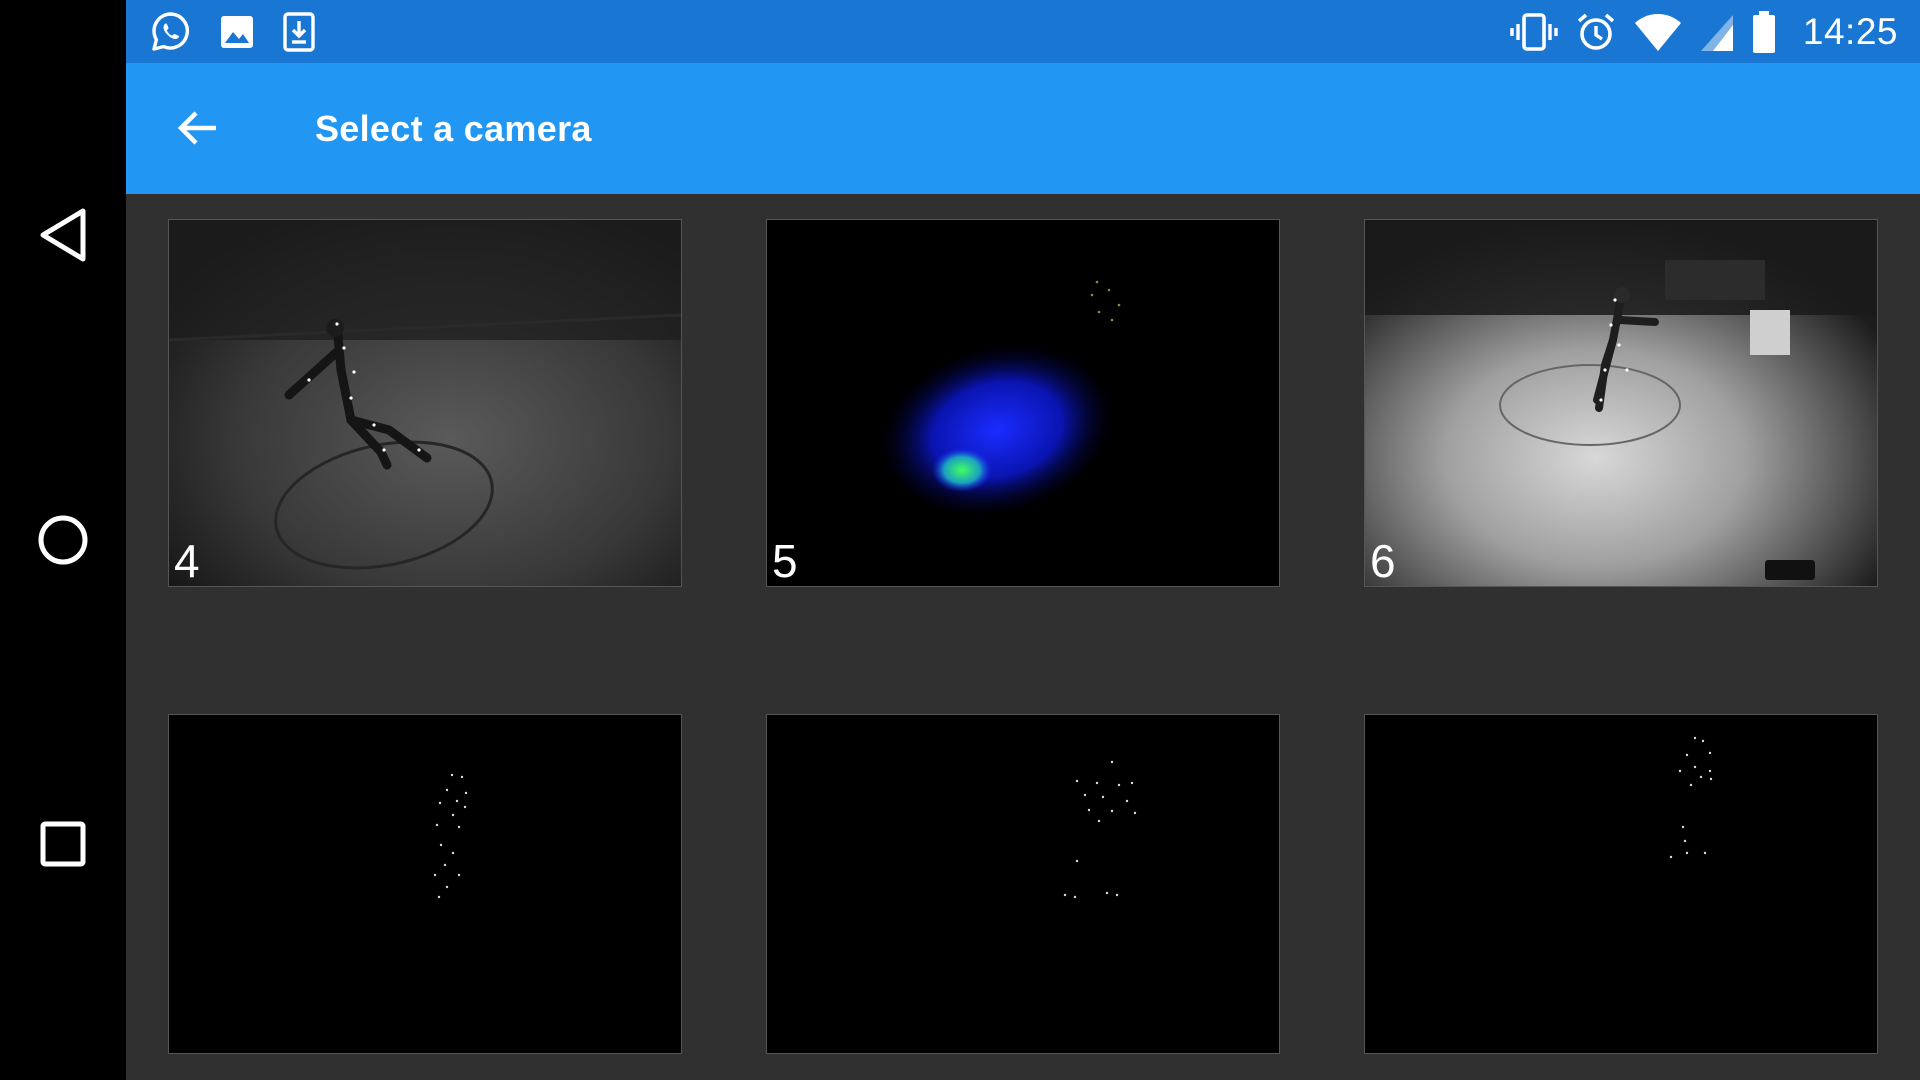 Image resolution: width=1920 pixels, height=1080 pixels. What do you see at coordinates (1850, 31) in the screenshot?
I see `status-time: 14:25` at bounding box center [1850, 31].